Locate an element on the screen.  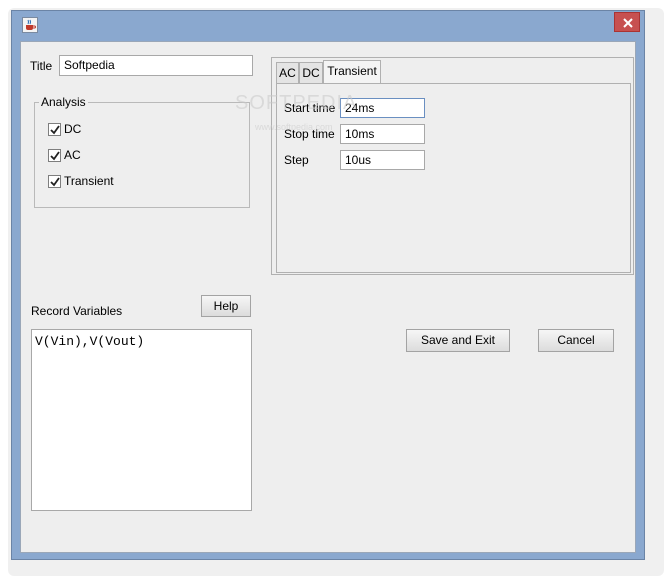
watermark-url: www.softpedia.com is located at coordinates (294, 127).